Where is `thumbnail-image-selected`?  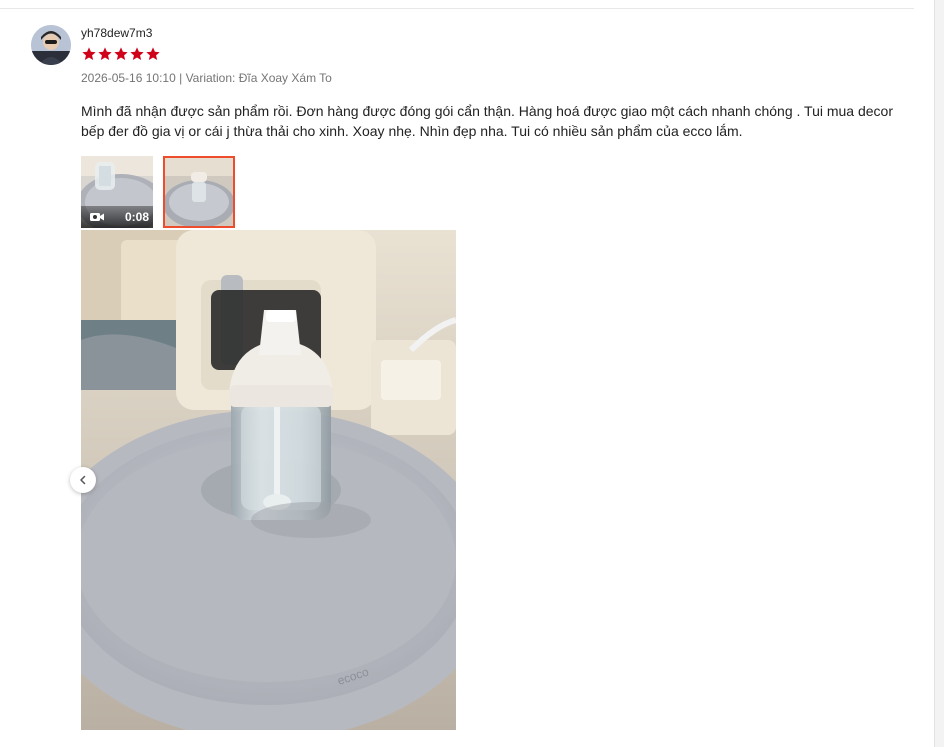 thumbnail-image-selected is located at coordinates (199, 192).